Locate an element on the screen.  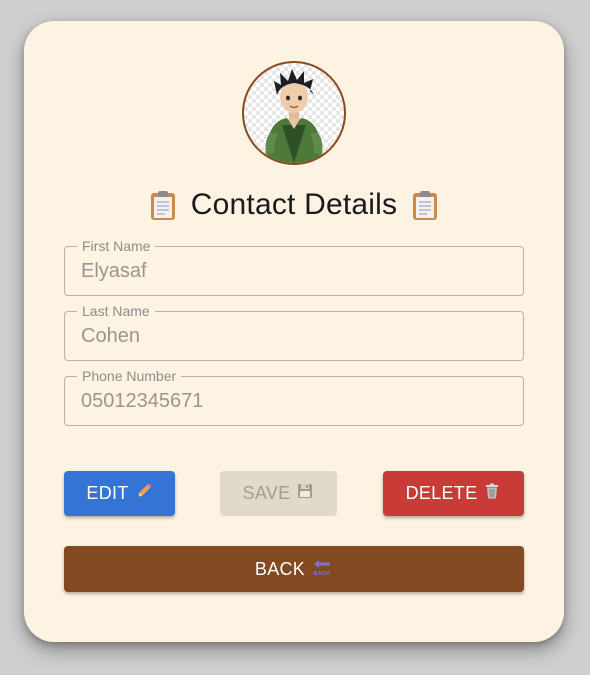
last-name-value: Cohen is located at coordinates (110, 336).